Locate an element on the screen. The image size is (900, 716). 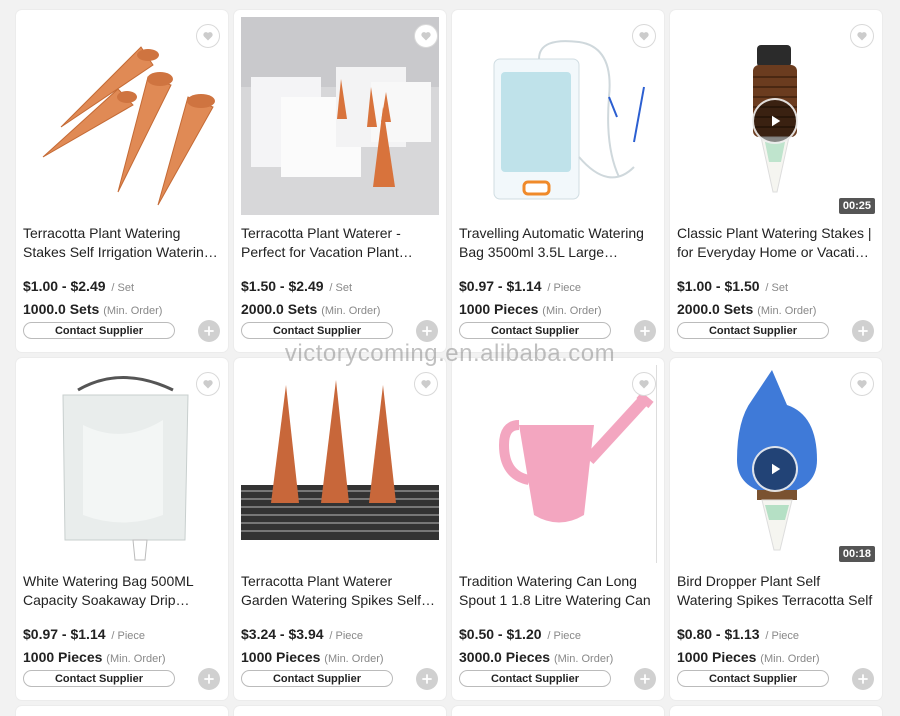
terracotta-boxes-icon is located at coordinates (340, 116).